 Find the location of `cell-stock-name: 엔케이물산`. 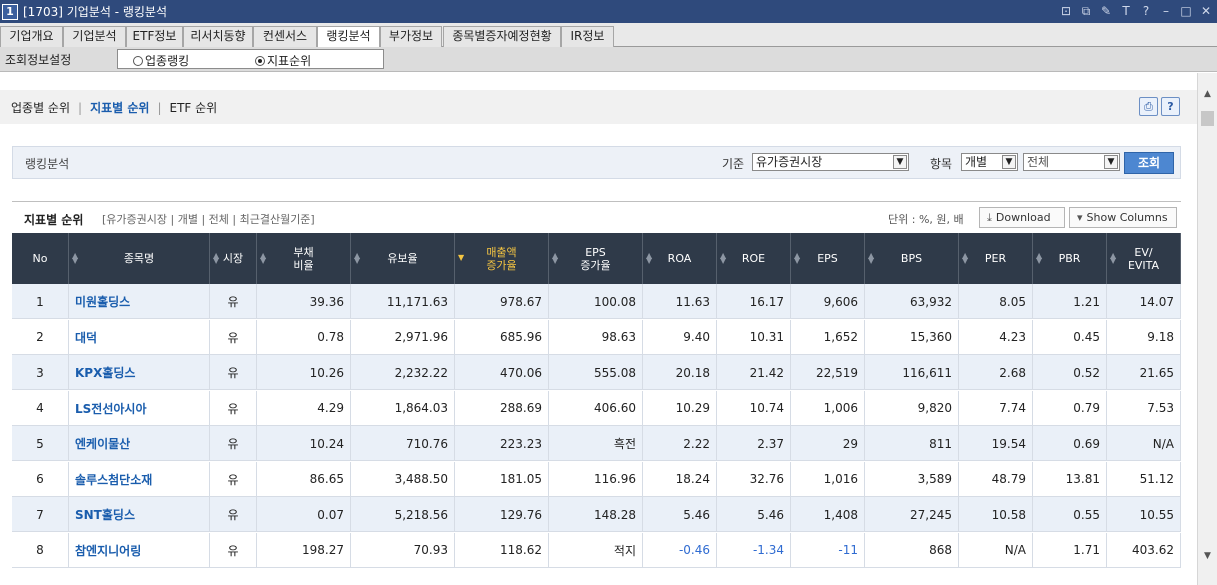

cell-stock-name: 엔케이물산 is located at coordinates (139, 443).